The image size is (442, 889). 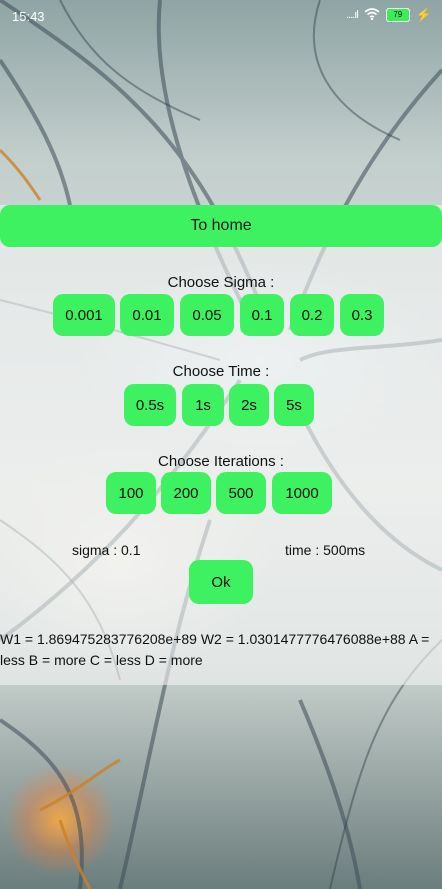 What do you see at coordinates (325, 550) in the screenshot?
I see `selected-time-text: time : 500ms` at bounding box center [325, 550].